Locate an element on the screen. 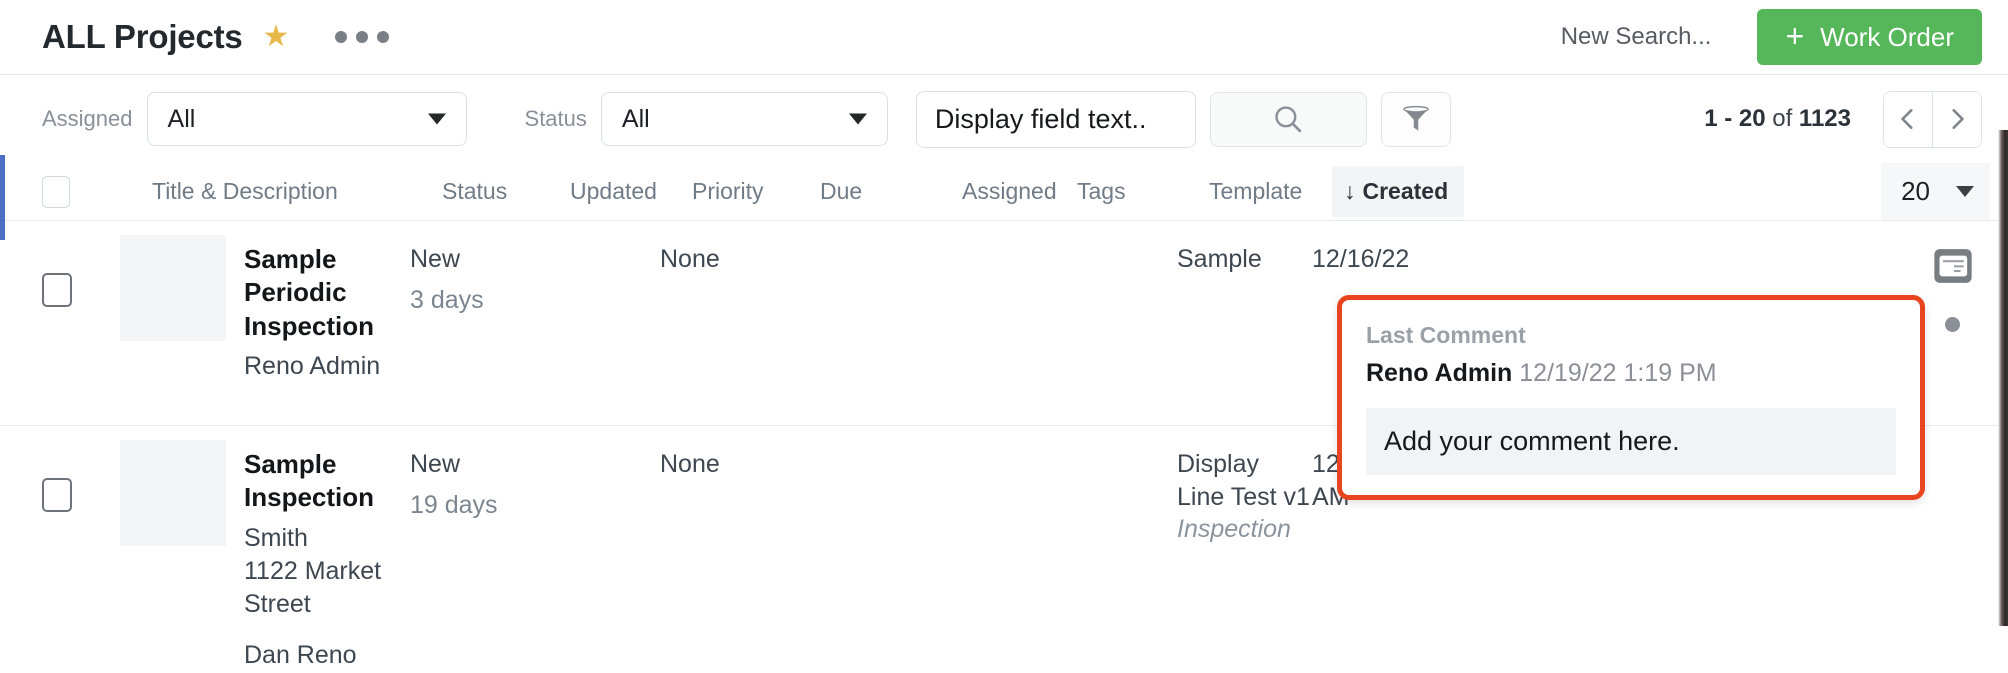 This screenshot has height=673, width=2008. status-filter-label: Status is located at coordinates (555, 118).